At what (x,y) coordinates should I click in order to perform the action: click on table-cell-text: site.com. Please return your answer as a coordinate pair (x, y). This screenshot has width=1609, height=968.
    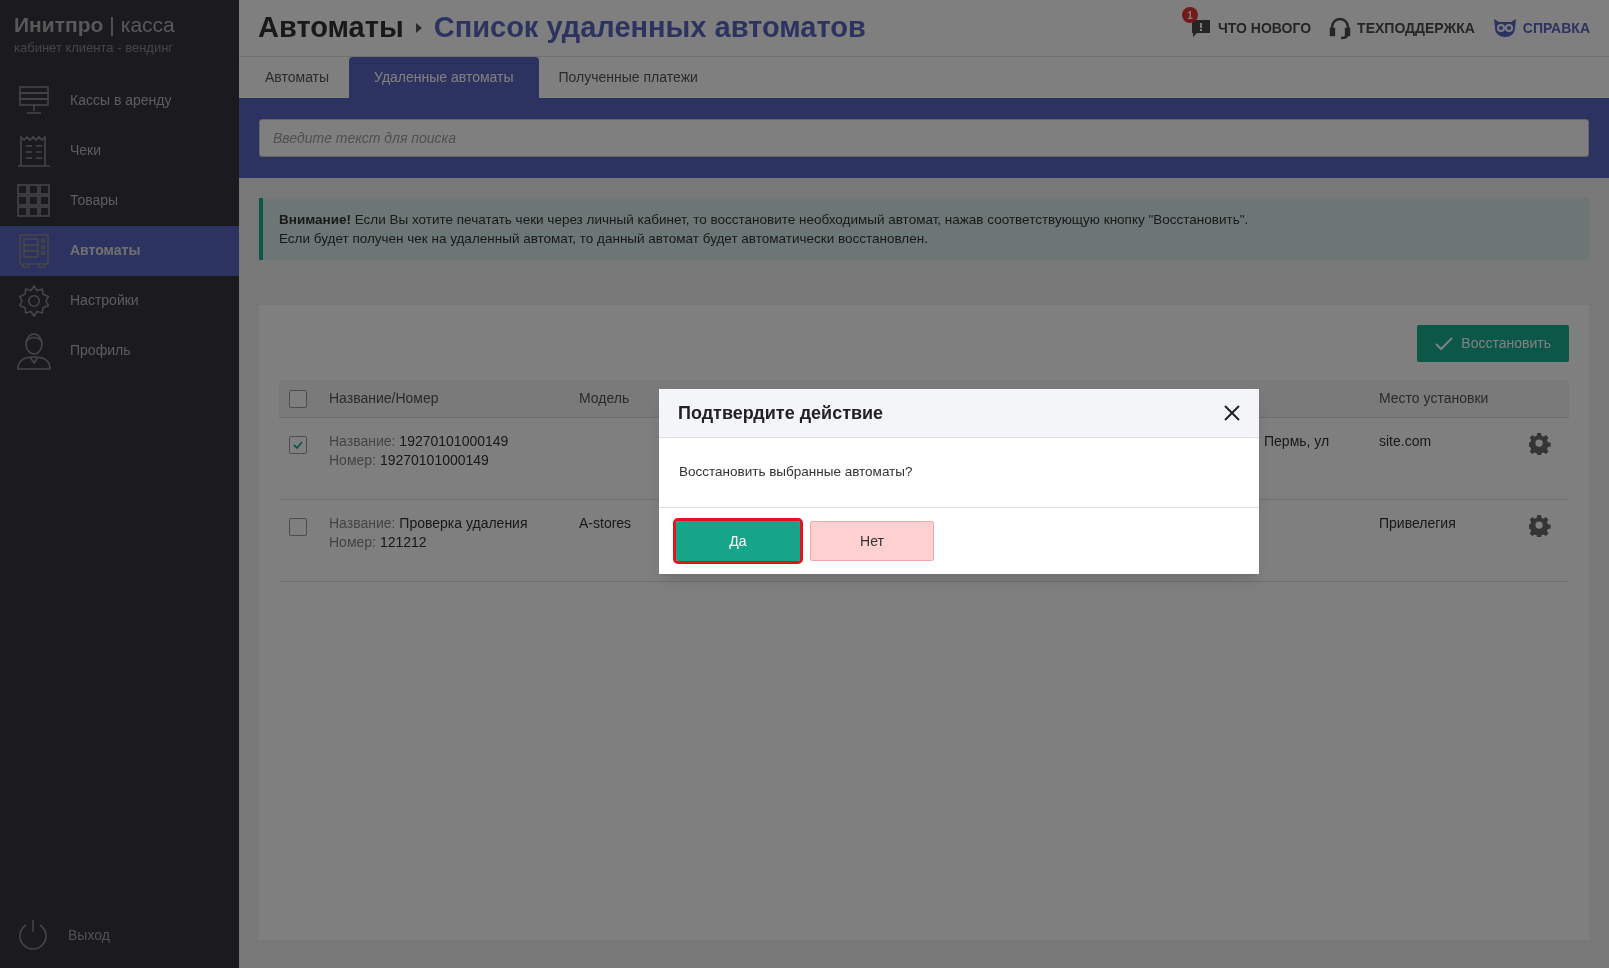
    Looking at the image, I should click on (1406, 441).